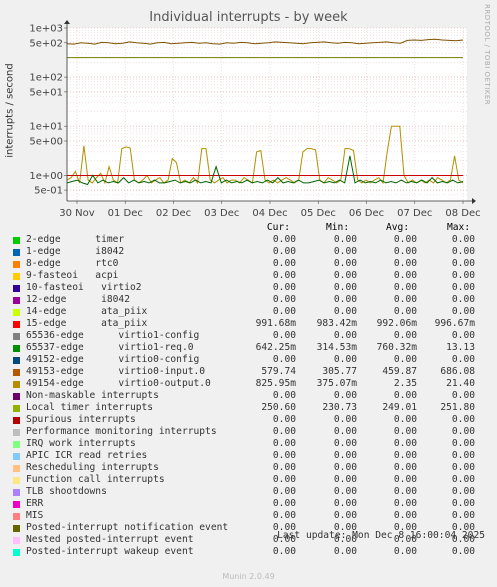  Describe the element at coordinates (338, 227) in the screenshot. I see `col-min-header: Min:` at that location.